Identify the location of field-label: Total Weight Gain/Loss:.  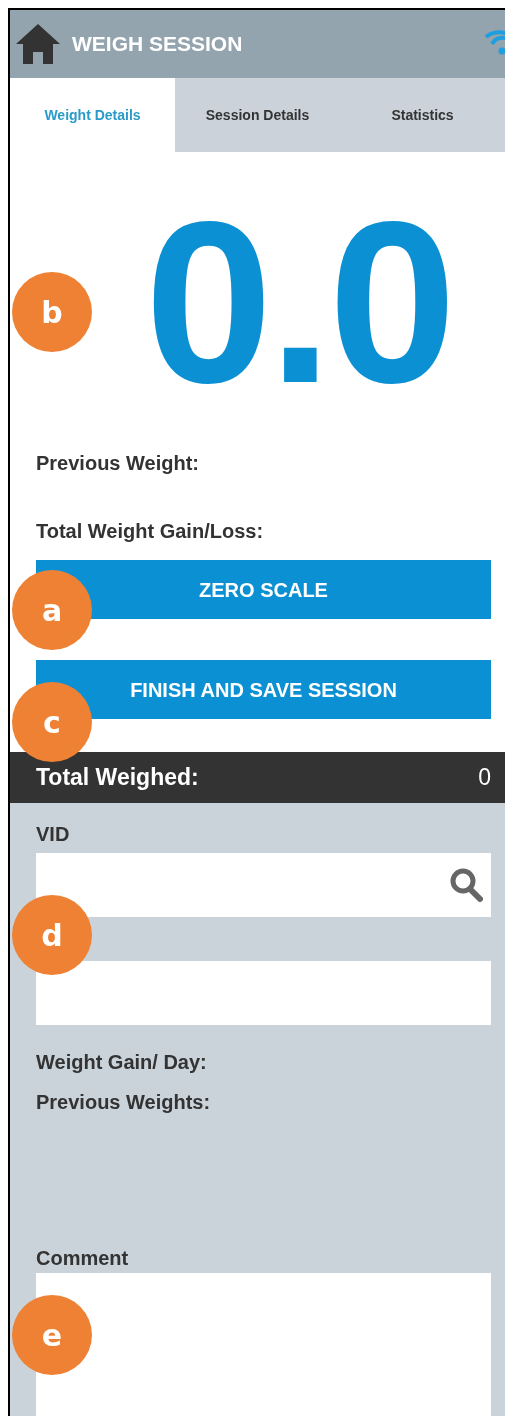
(150, 531).